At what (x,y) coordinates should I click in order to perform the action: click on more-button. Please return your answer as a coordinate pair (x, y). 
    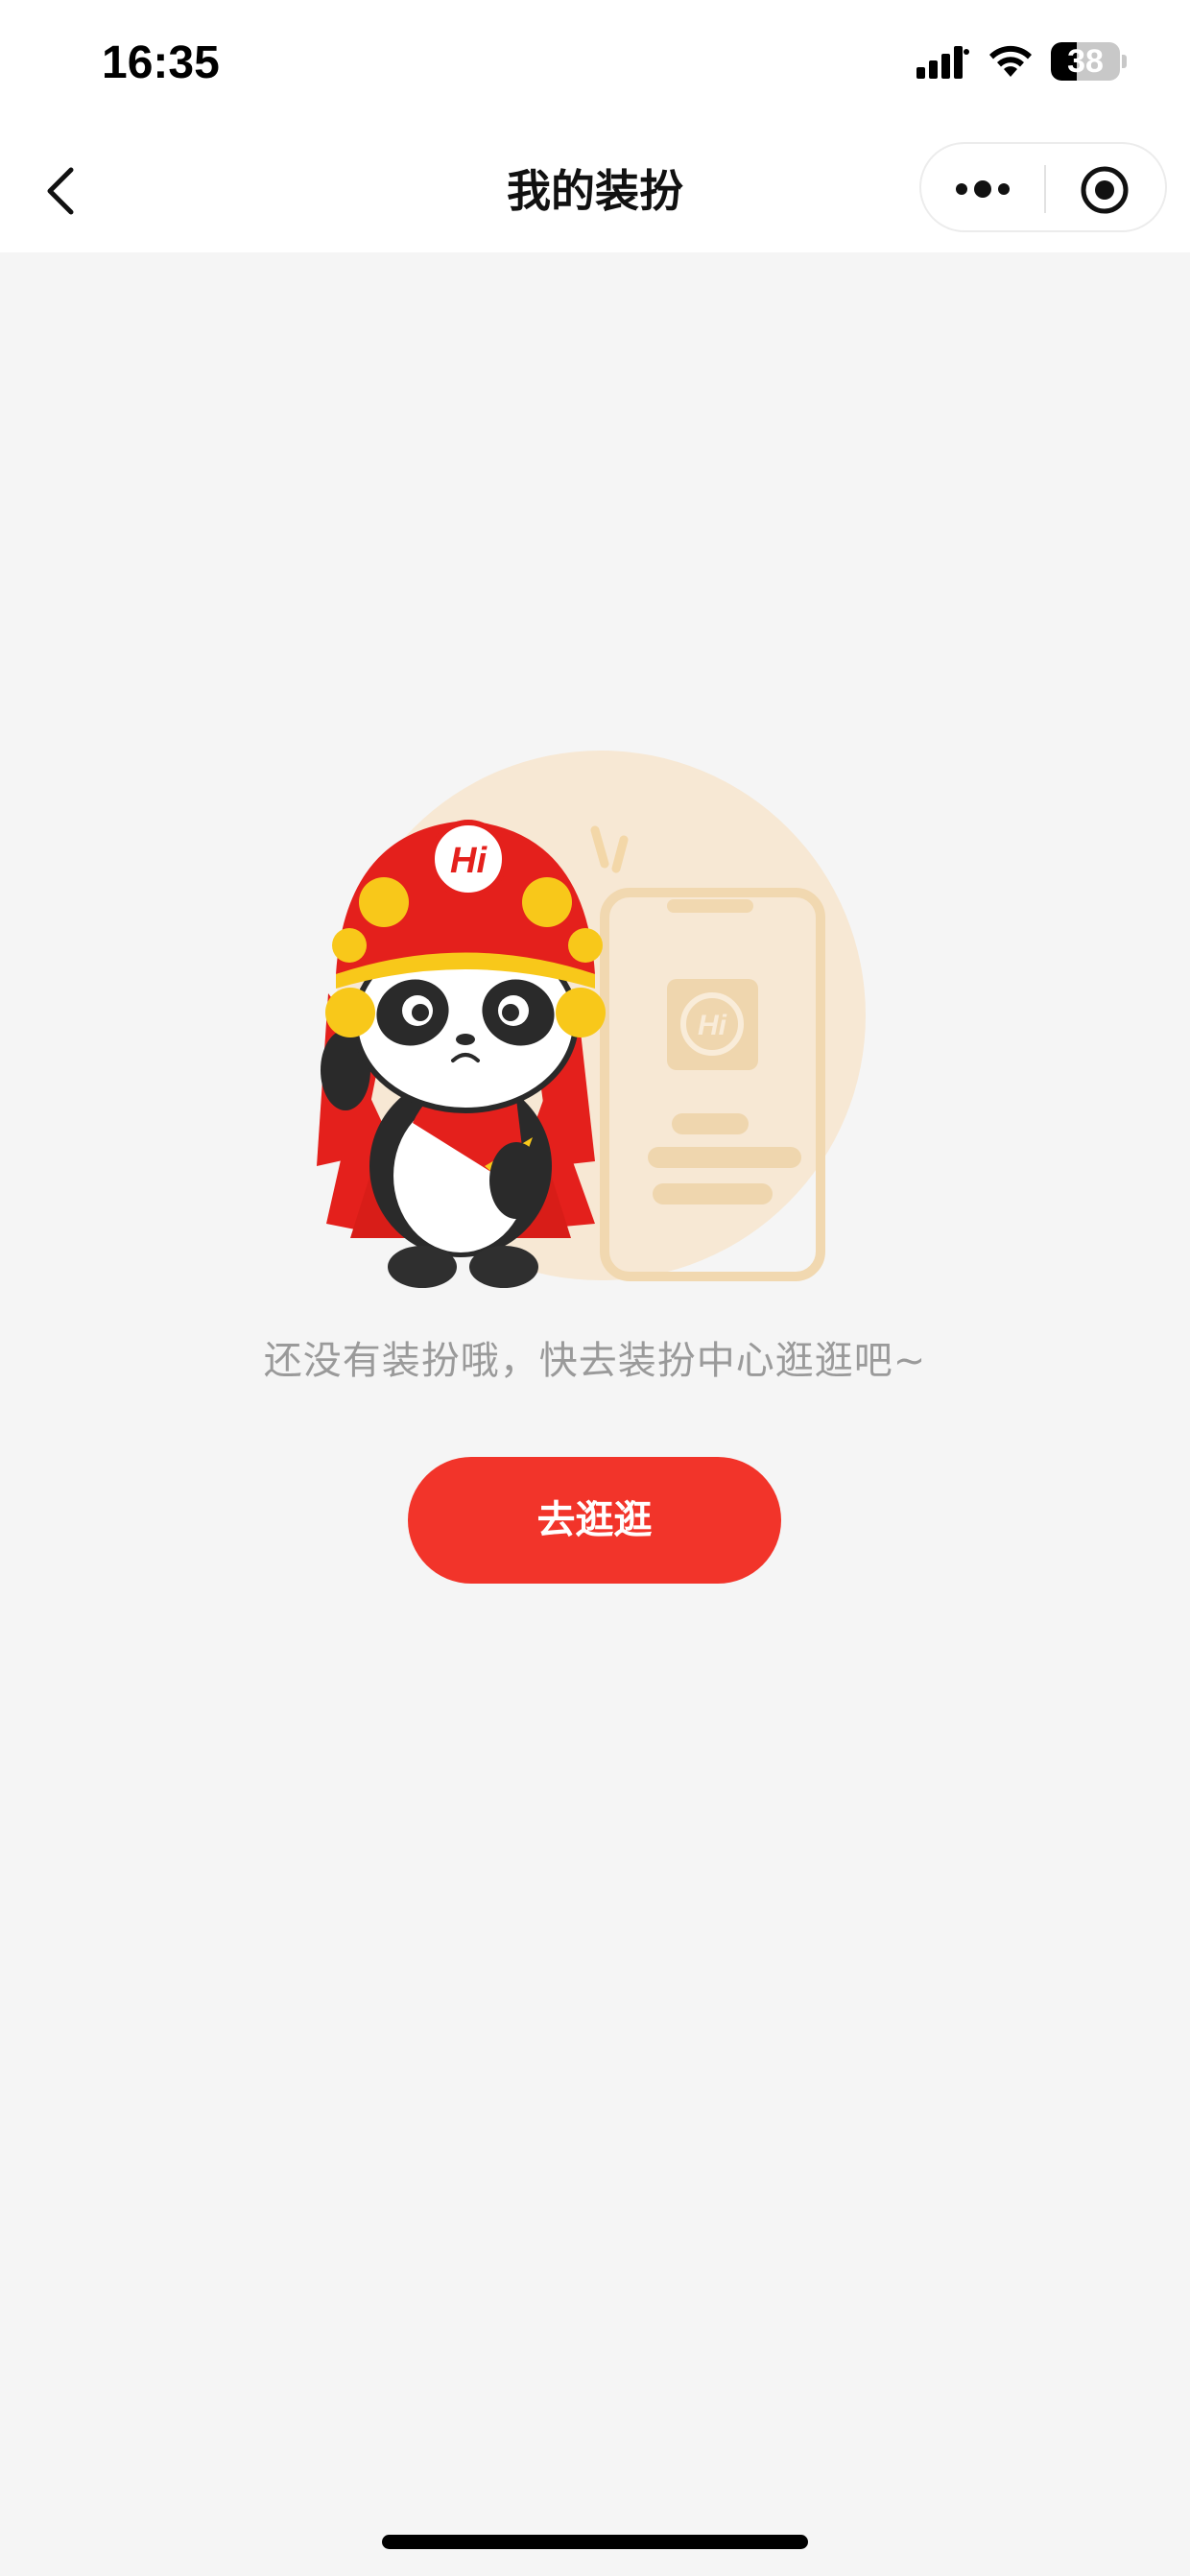
    Looking at the image, I should click on (983, 189).